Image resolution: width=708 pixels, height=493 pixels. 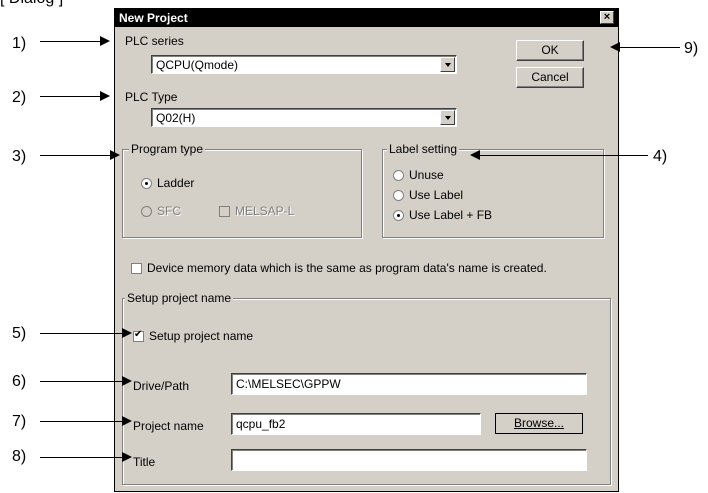 What do you see at coordinates (127, 421) in the screenshot?
I see `callout-7-arrowhead` at bounding box center [127, 421].